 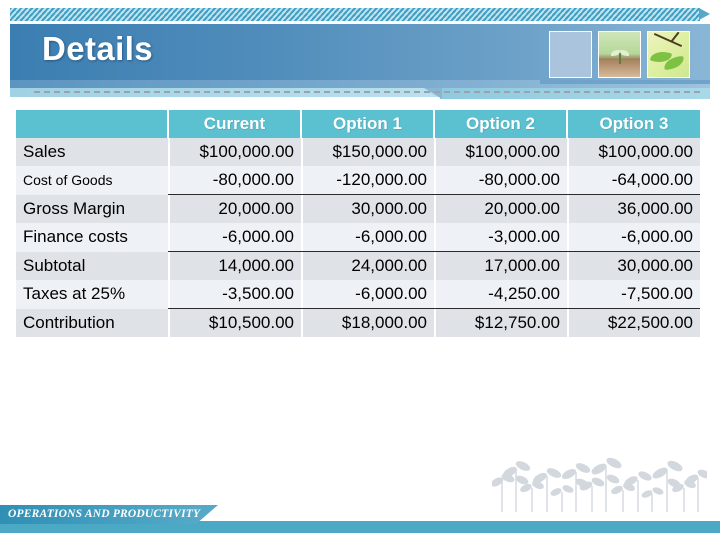 What do you see at coordinates (367, 322) in the screenshot?
I see `table-cell: $18,000.00` at bounding box center [367, 322].